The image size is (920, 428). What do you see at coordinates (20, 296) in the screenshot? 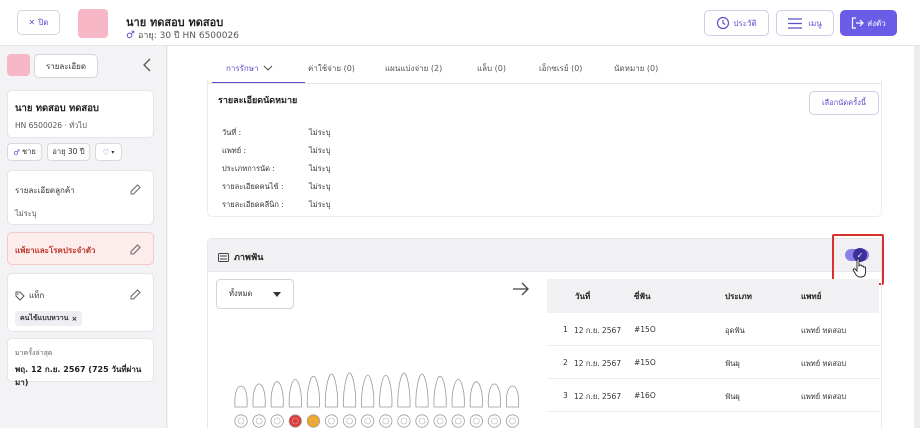
I see `tag-icon` at bounding box center [20, 296].